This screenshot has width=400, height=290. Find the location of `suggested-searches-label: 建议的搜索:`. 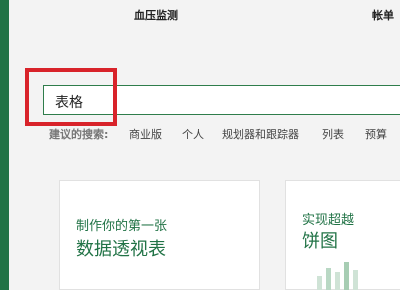

suggested-searches-label: 建议的搜索: is located at coordinates (79, 134).